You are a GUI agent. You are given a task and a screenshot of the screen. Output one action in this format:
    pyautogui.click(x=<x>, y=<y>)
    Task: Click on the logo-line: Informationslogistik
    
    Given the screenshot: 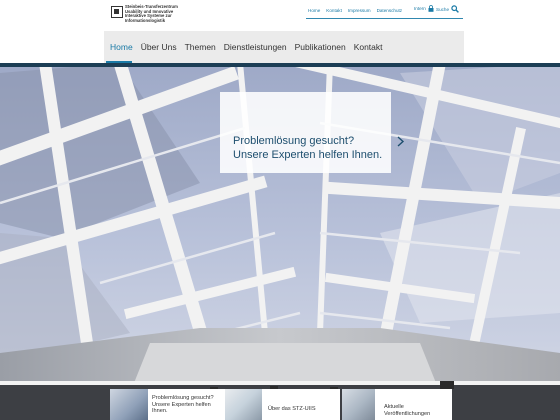 What is the action you would take?
    pyautogui.click(x=145, y=21)
    